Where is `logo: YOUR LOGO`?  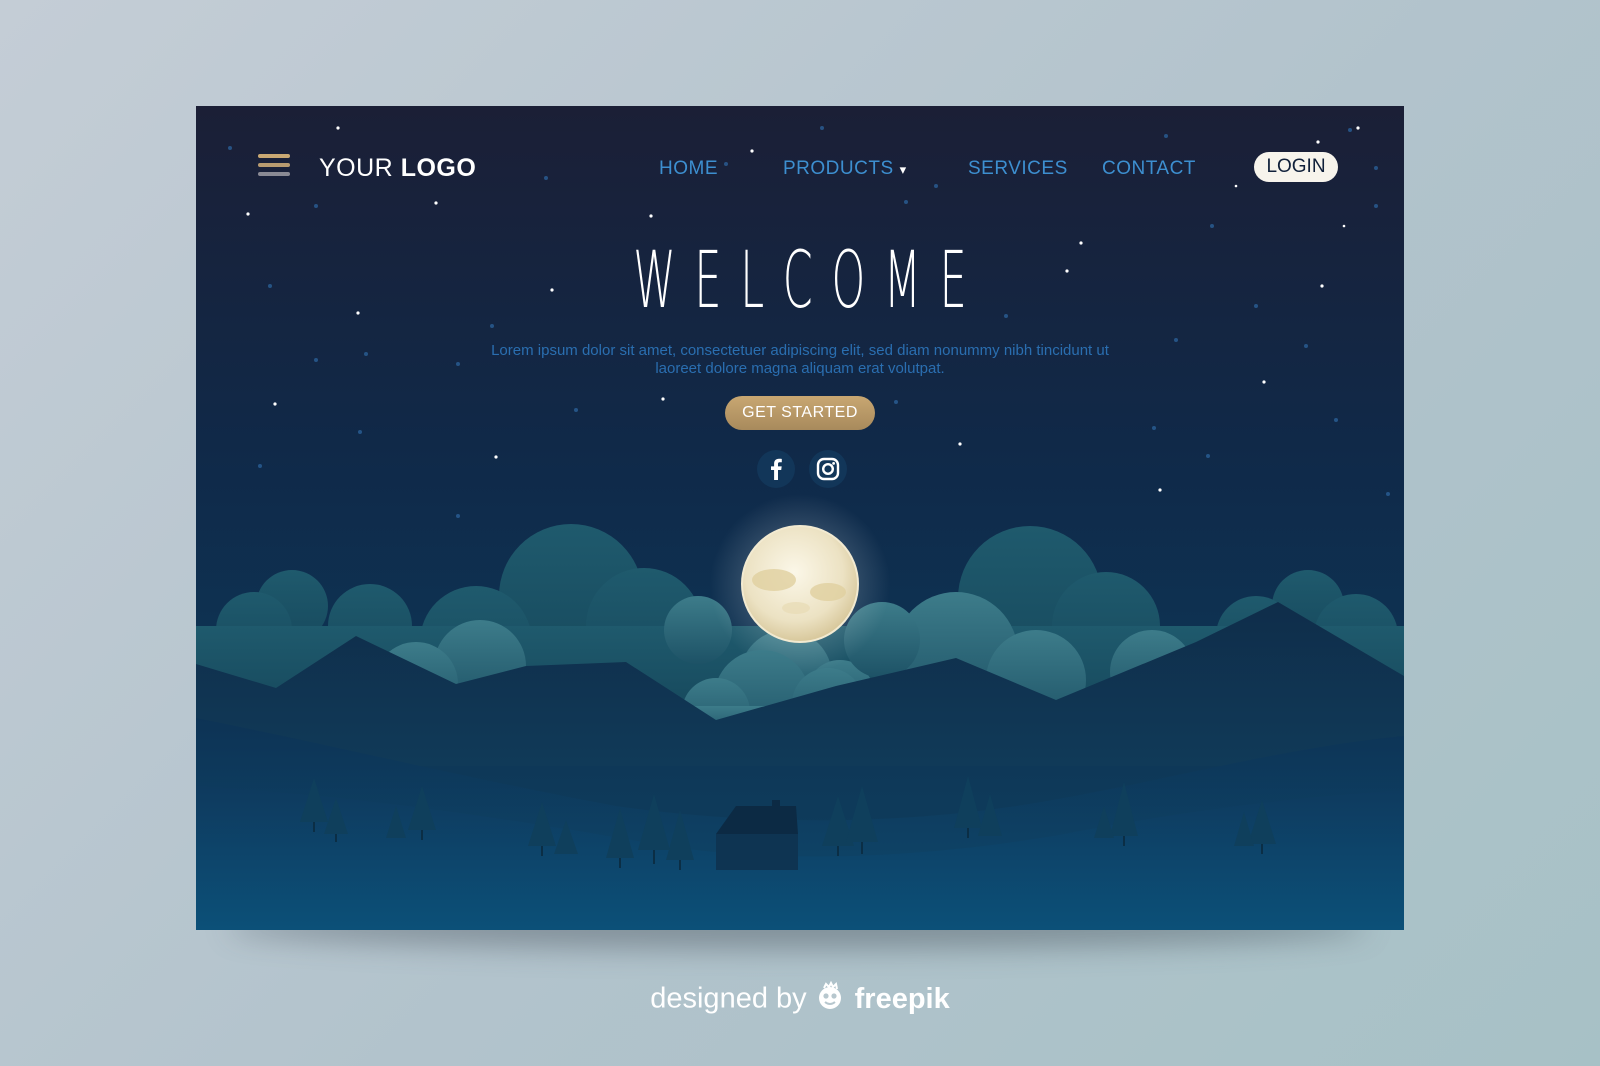
logo: YOUR LOGO is located at coordinates (397, 168).